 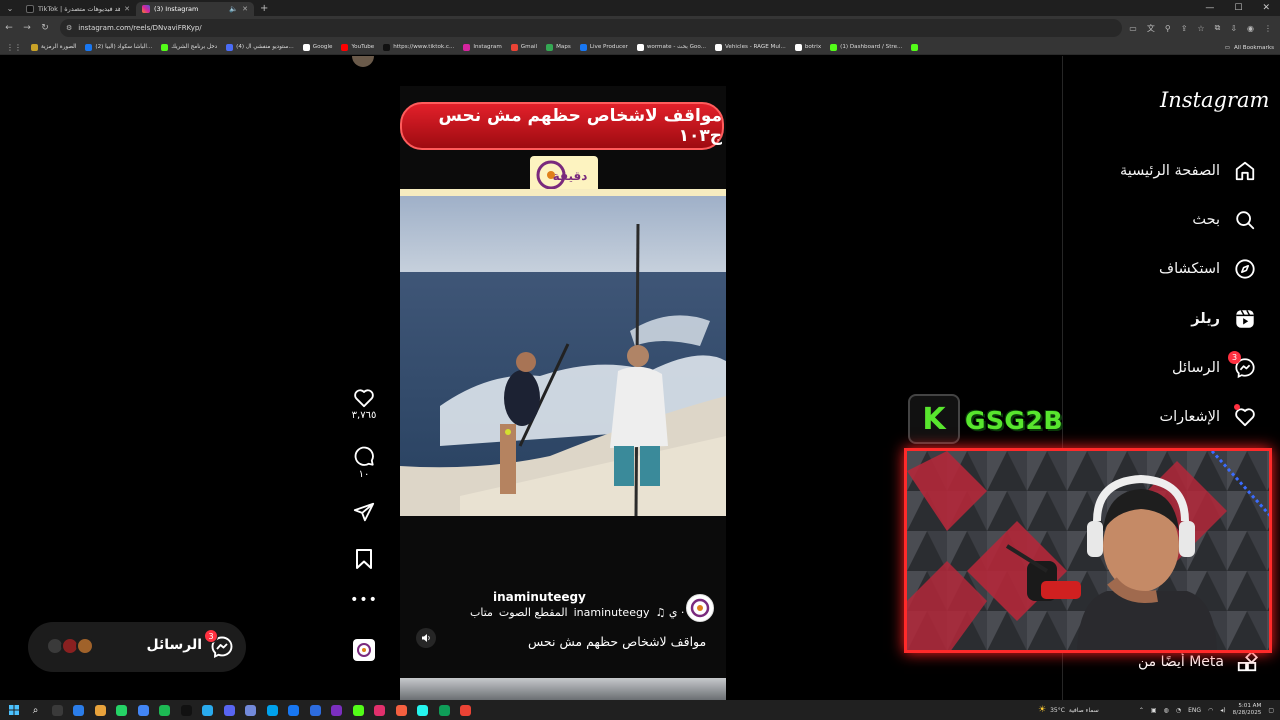 I want to click on audio-icon: 🔈, so click(x=233, y=9).